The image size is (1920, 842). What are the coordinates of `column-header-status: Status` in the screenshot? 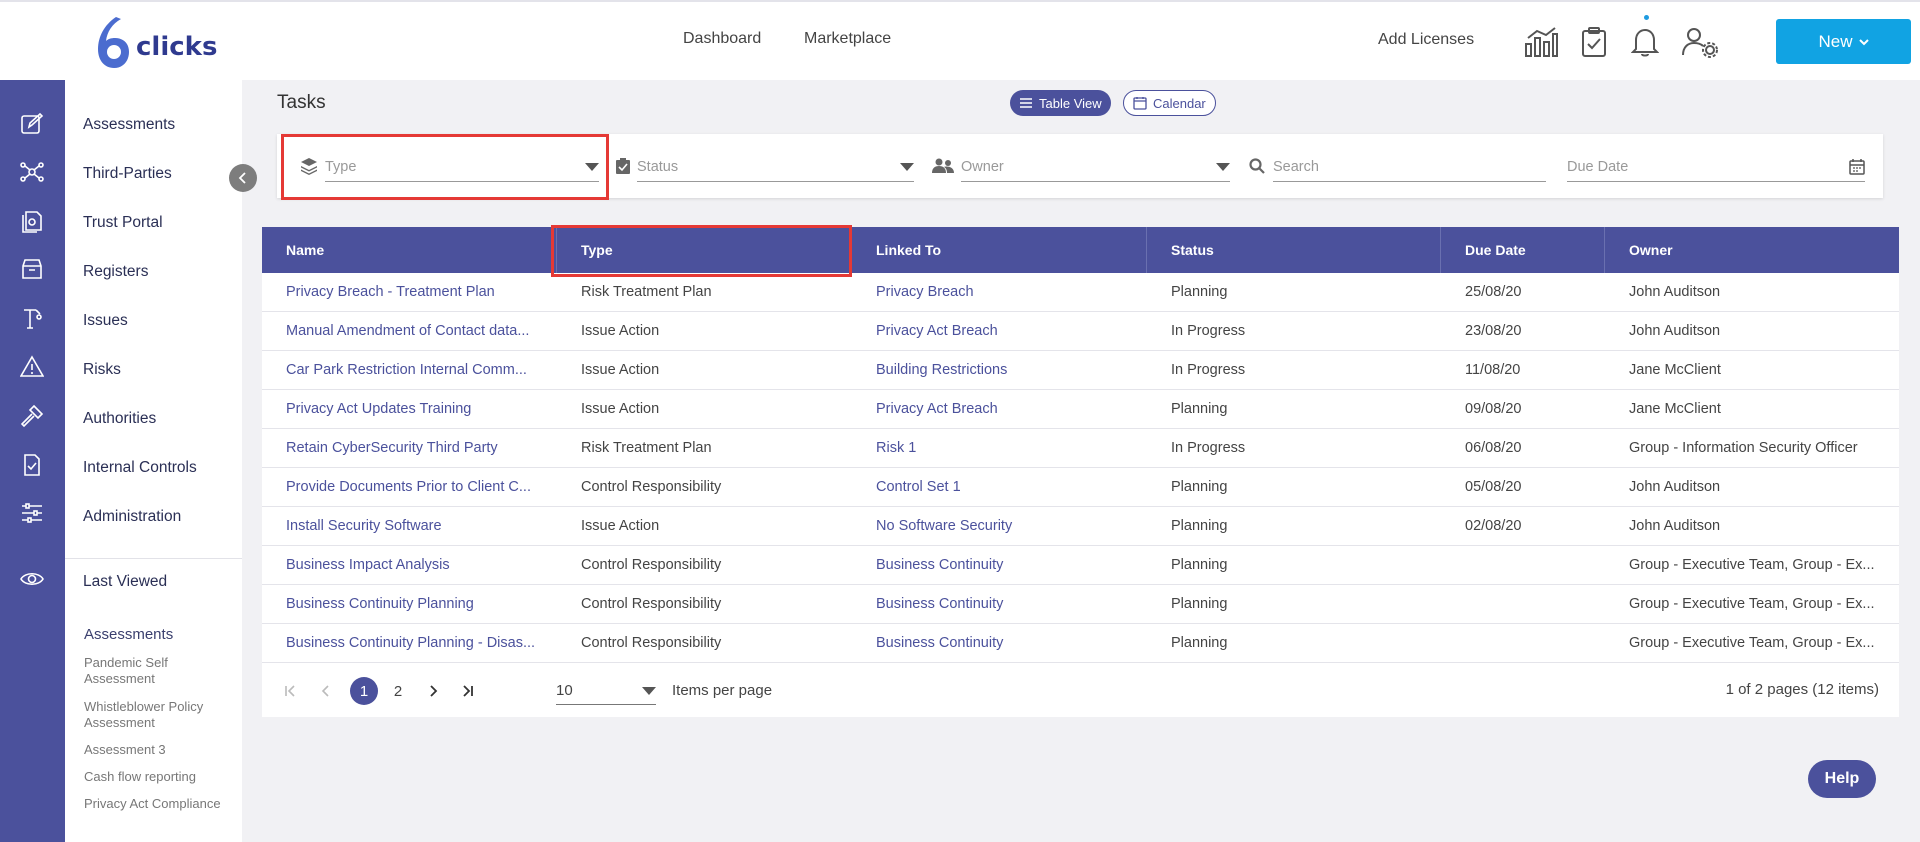 It's located at (1294, 250).